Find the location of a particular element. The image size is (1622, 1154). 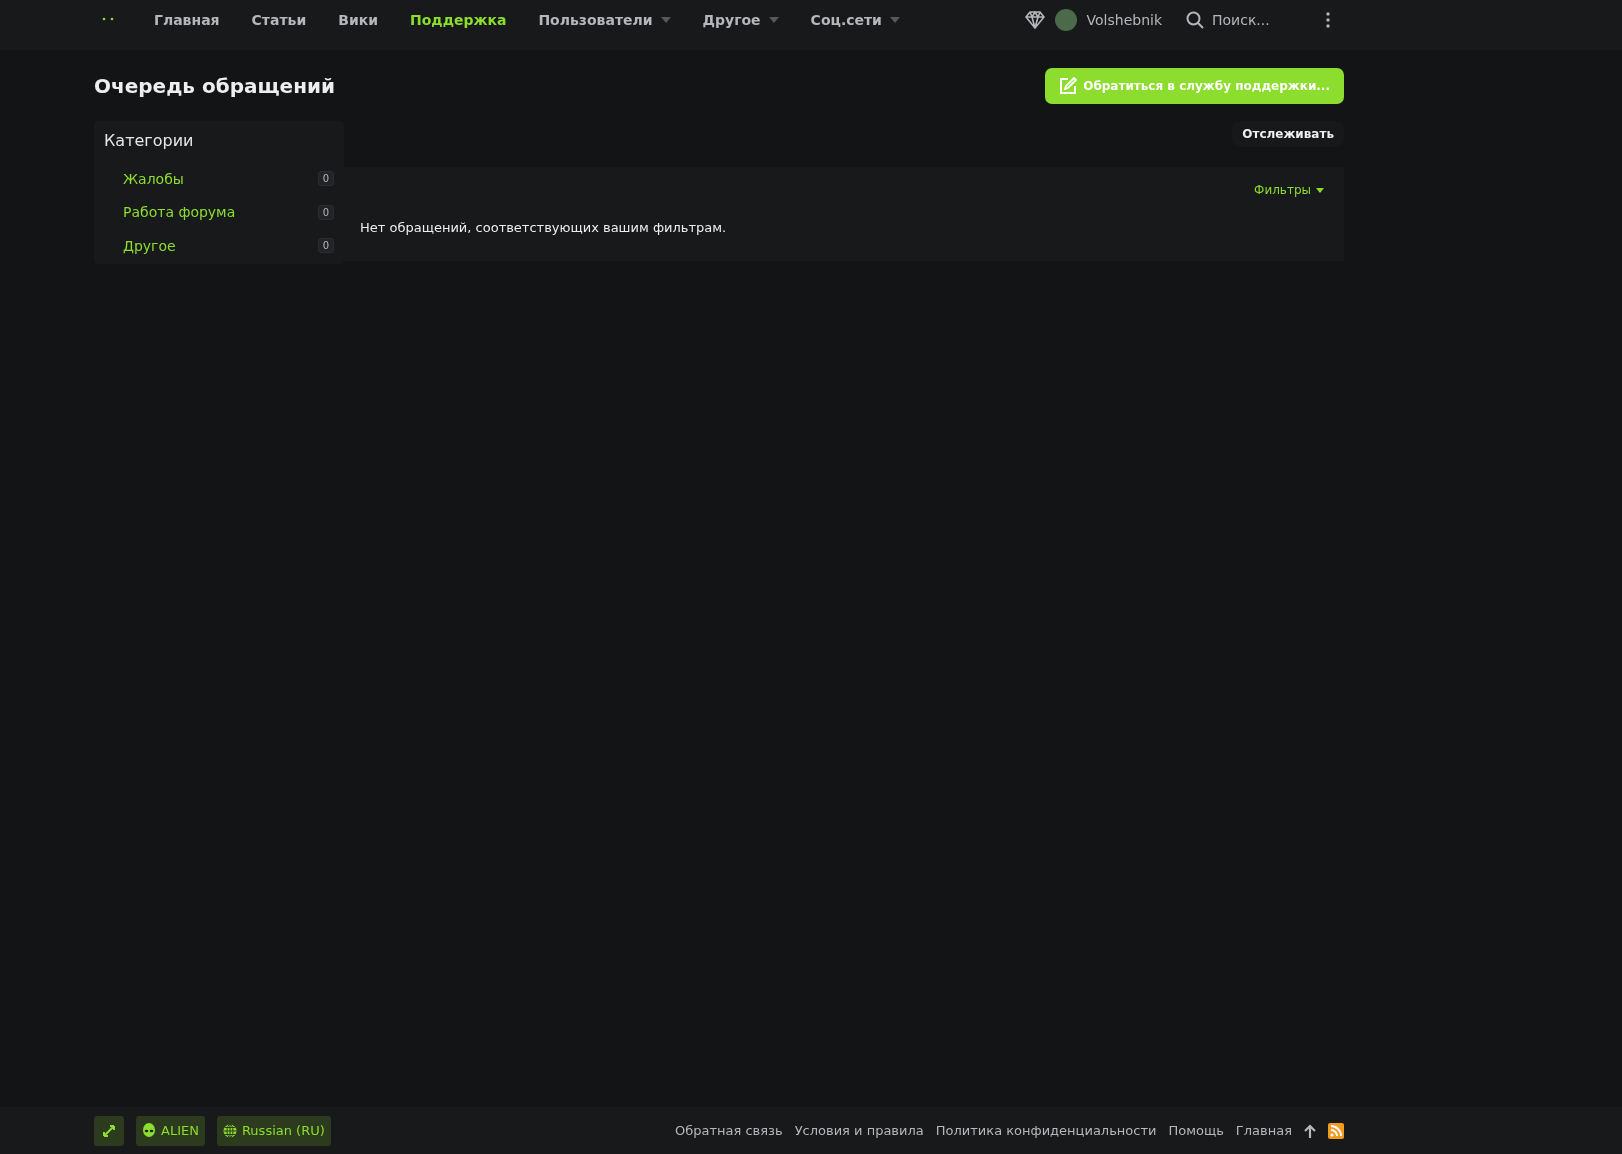

alien-icon is located at coordinates (149, 1130).